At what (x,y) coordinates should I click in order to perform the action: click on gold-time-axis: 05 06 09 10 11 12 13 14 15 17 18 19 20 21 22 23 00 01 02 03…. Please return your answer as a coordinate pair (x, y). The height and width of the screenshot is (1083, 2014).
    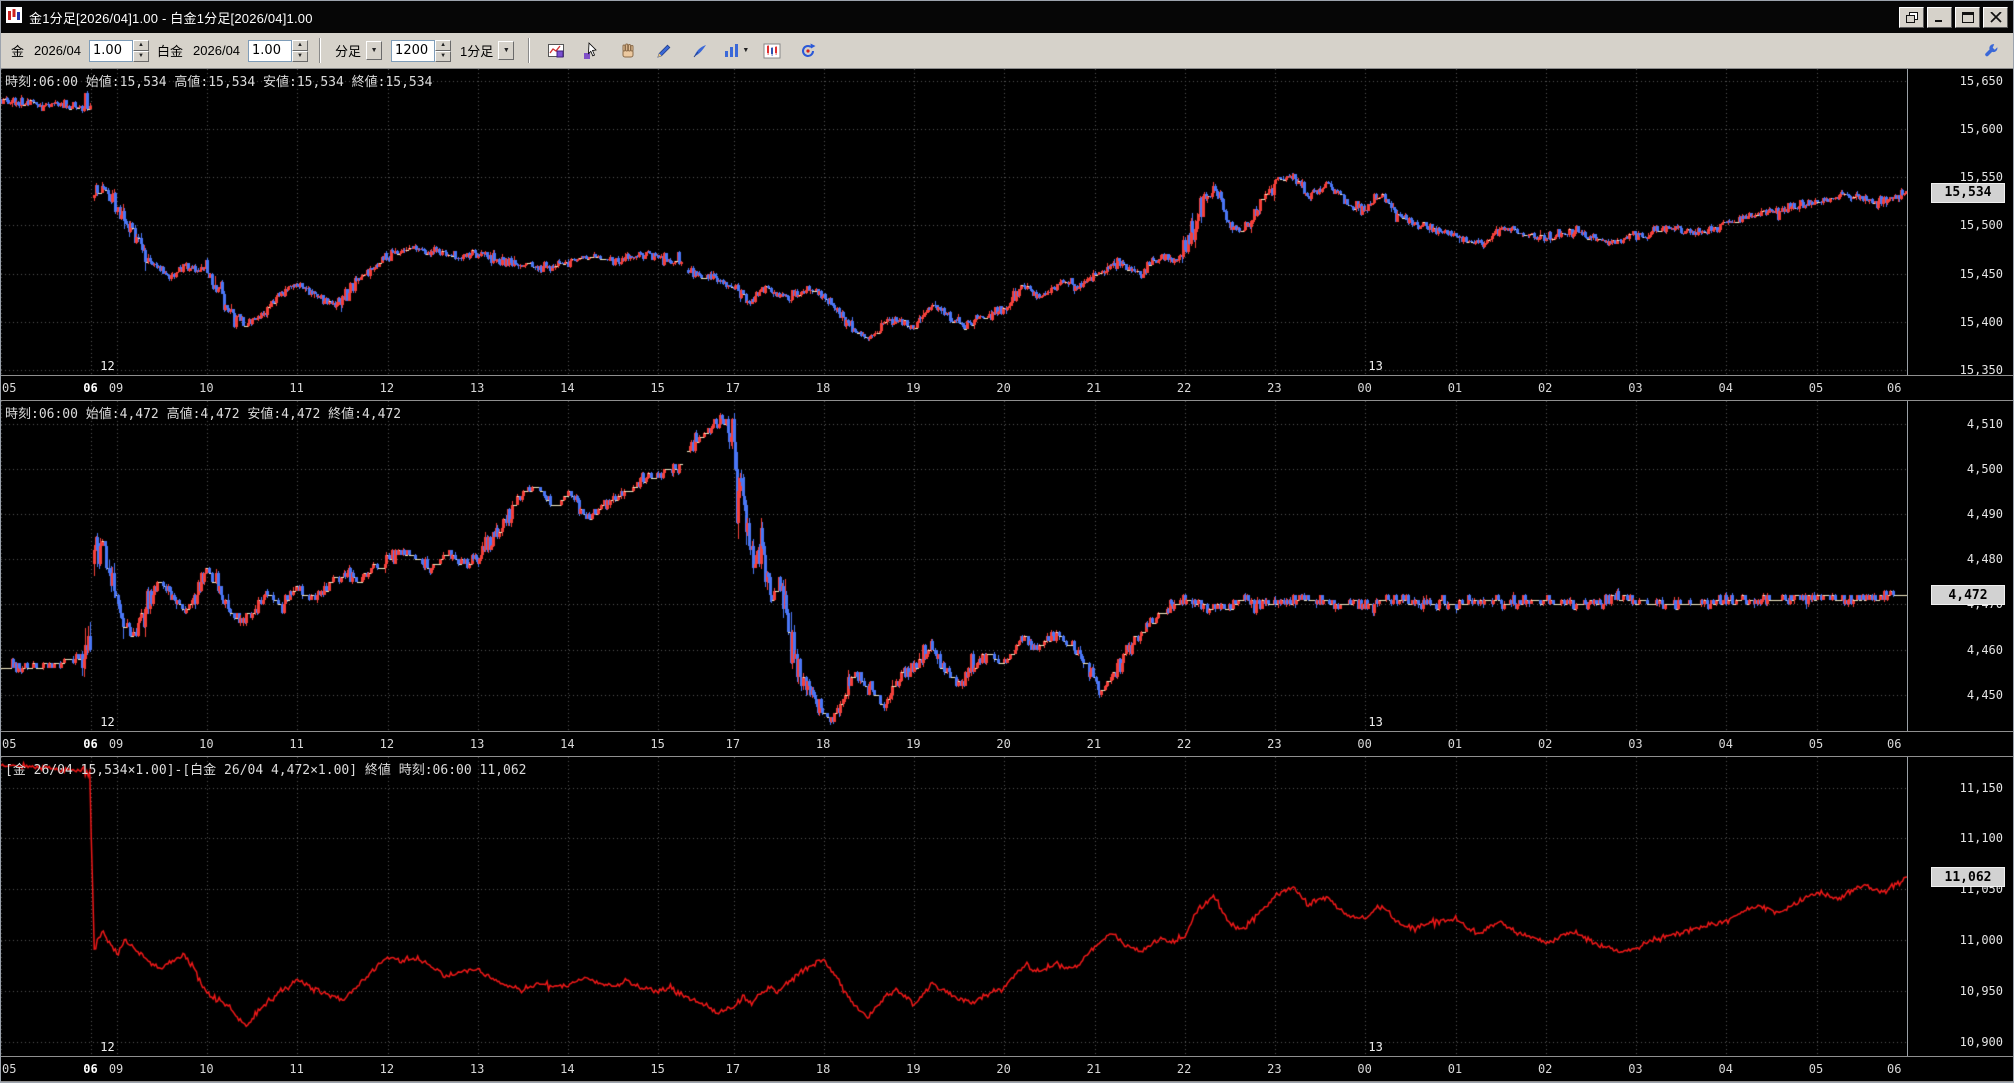
    Looking at the image, I should click on (1007, 388).